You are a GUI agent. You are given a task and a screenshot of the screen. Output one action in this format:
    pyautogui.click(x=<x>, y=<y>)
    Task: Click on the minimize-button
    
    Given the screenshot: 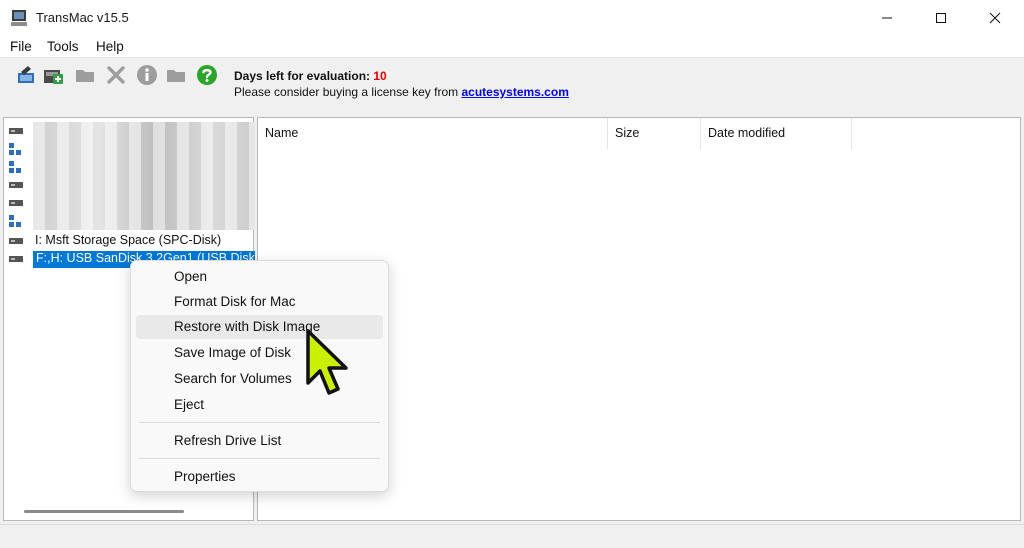 What is the action you would take?
    pyautogui.click(x=887, y=18)
    